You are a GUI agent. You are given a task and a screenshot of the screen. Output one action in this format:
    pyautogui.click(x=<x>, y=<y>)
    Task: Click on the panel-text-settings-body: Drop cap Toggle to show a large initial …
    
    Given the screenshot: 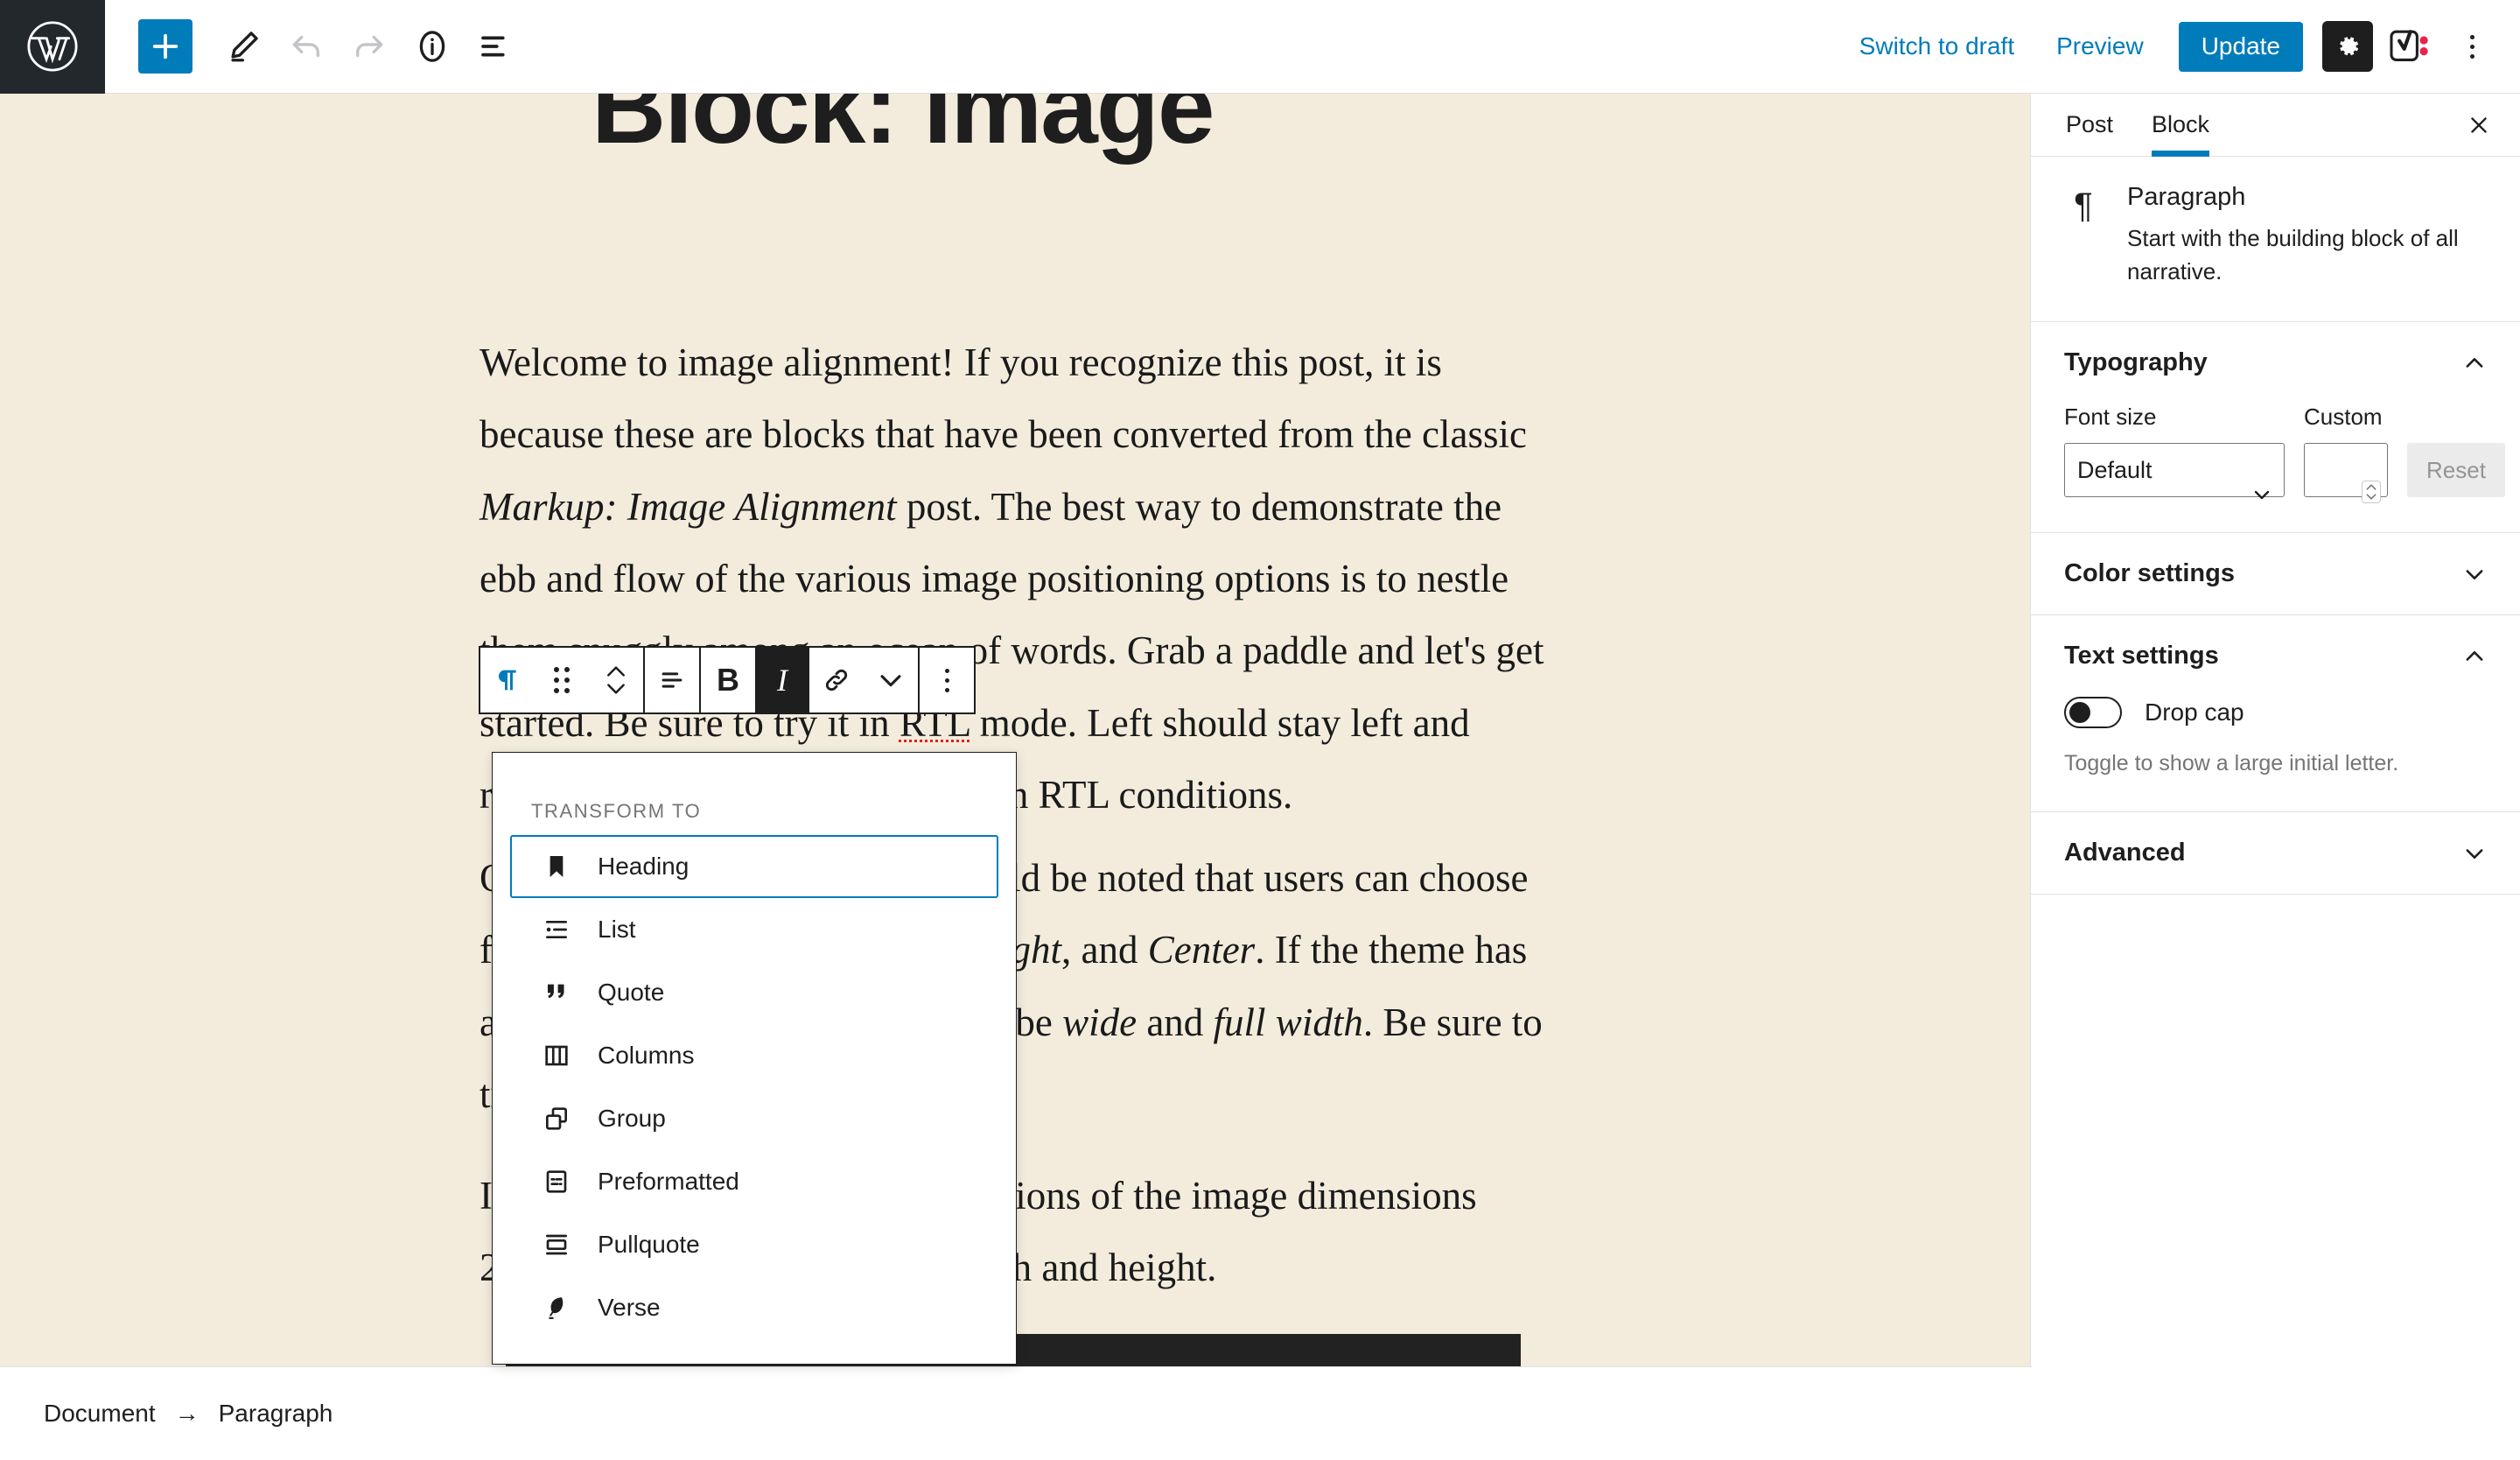 What is the action you would take?
    pyautogui.click(x=2275, y=754)
    